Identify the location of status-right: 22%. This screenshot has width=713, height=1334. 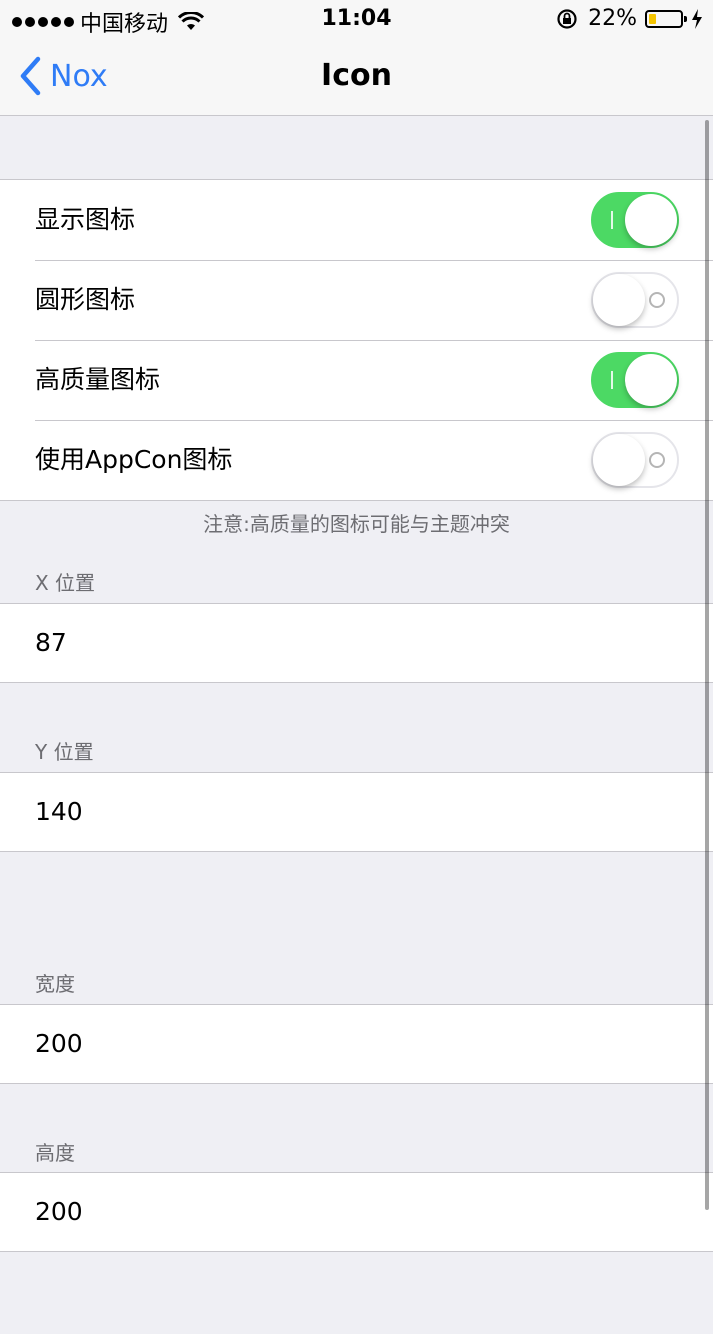
(629, 18).